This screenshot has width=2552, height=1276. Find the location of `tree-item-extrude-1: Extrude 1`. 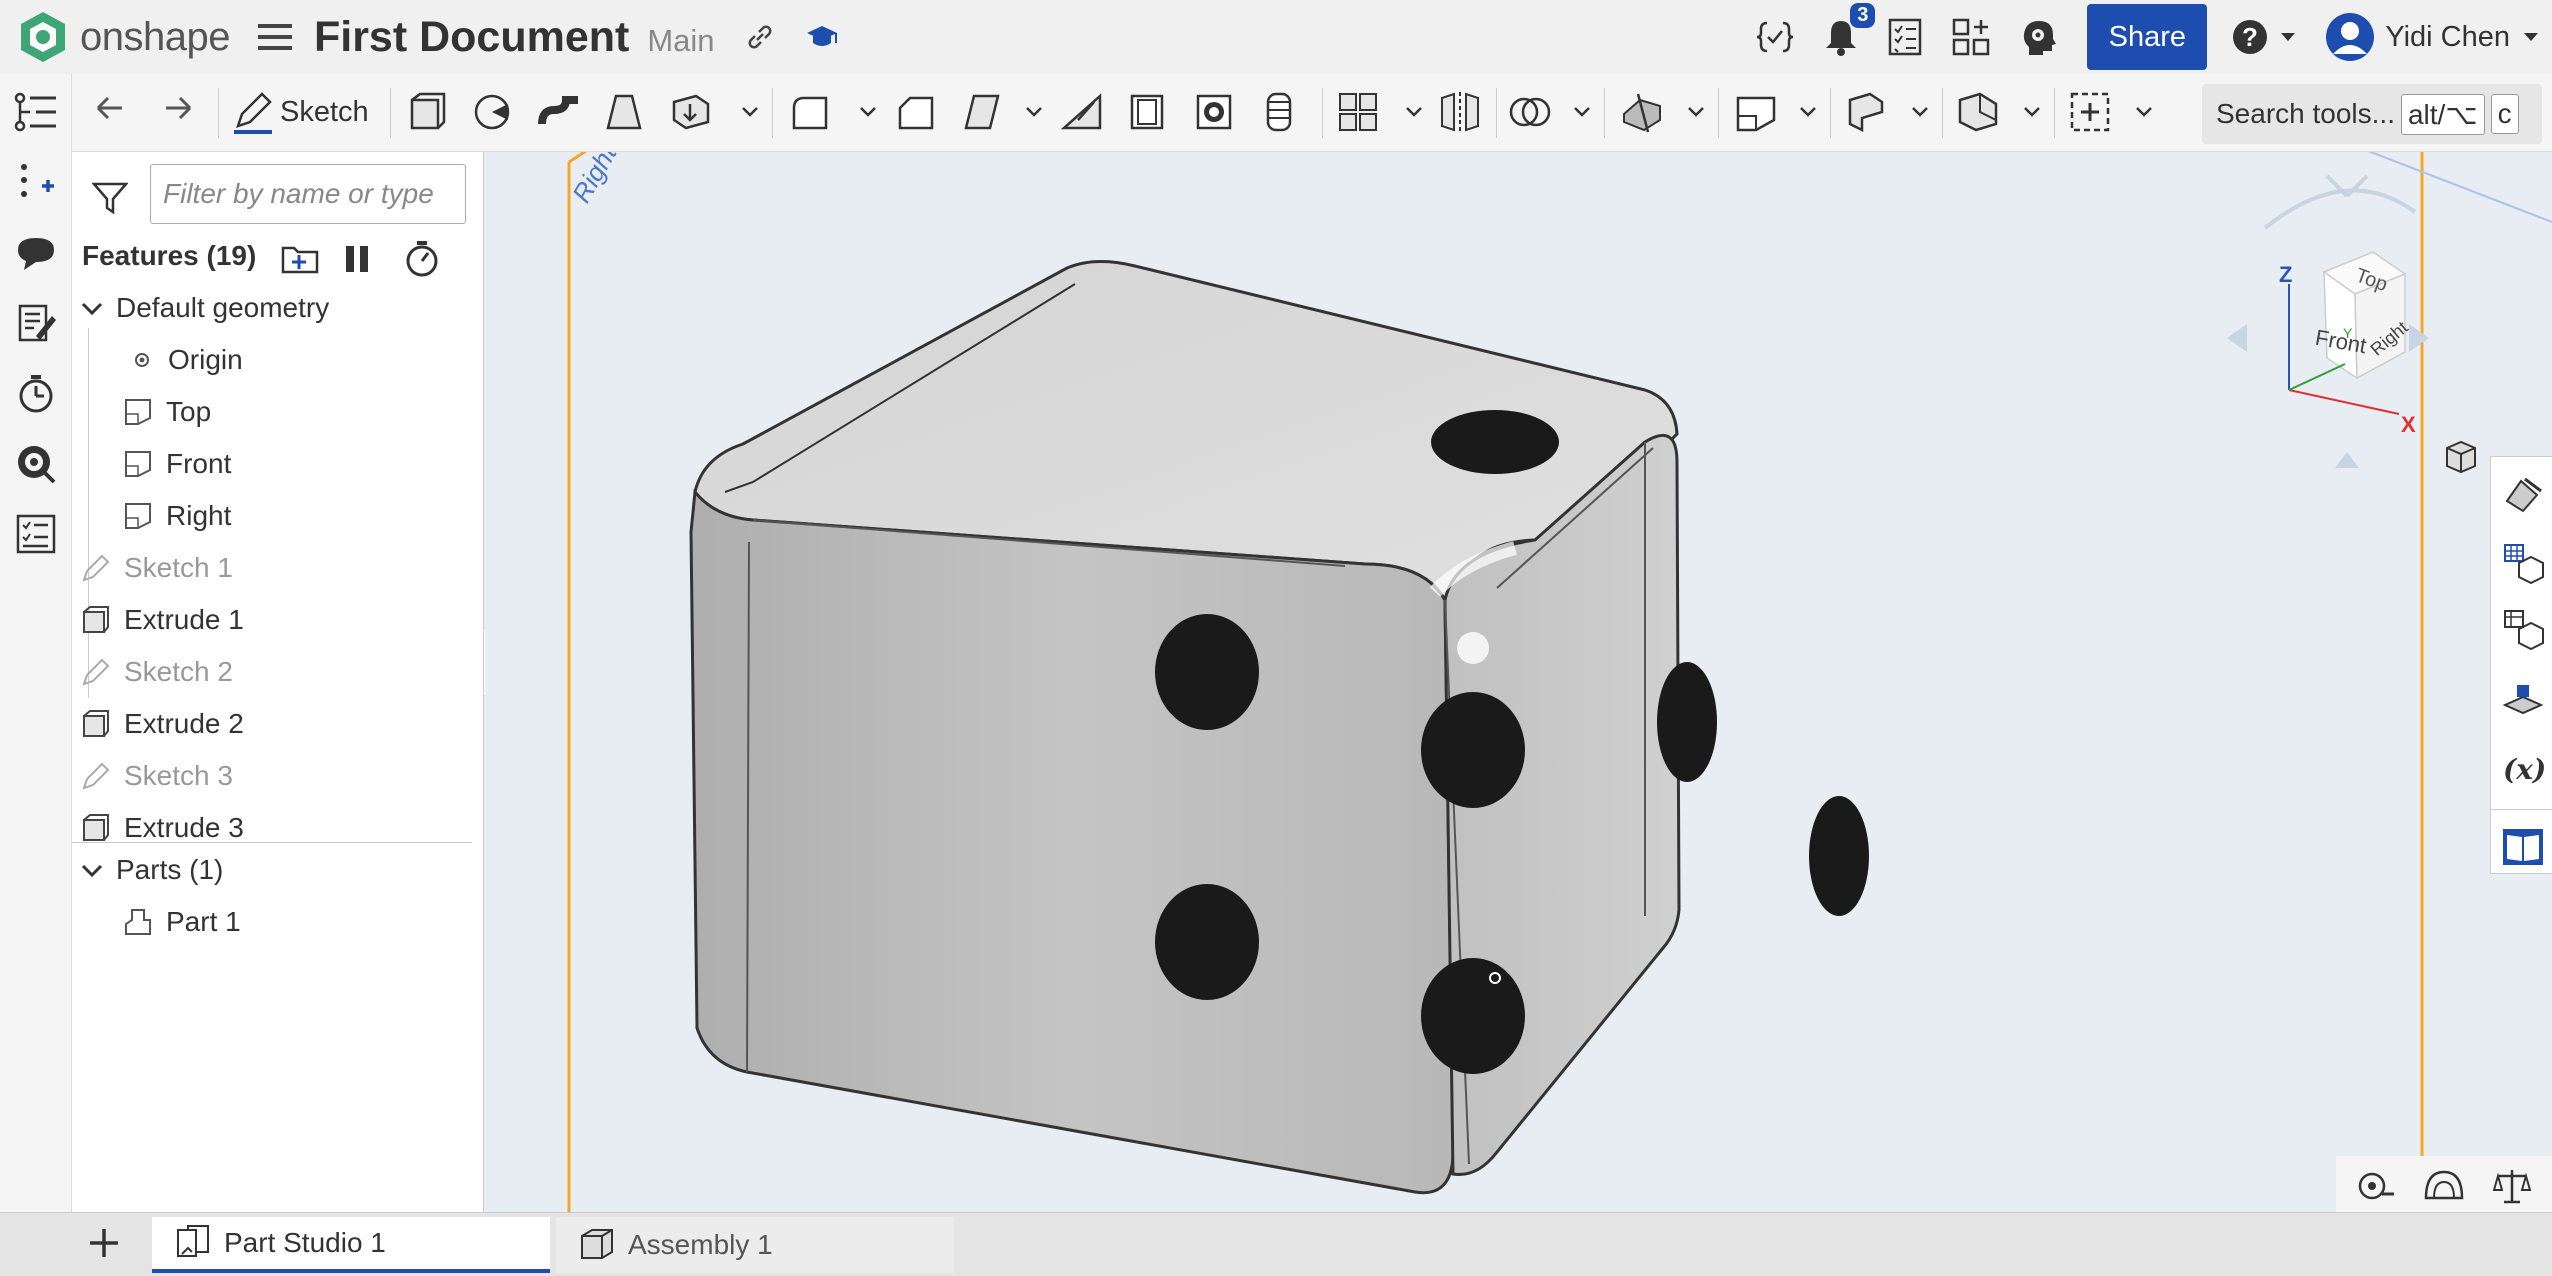

tree-item-extrude-1: Extrude 1 is located at coordinates (162, 620).